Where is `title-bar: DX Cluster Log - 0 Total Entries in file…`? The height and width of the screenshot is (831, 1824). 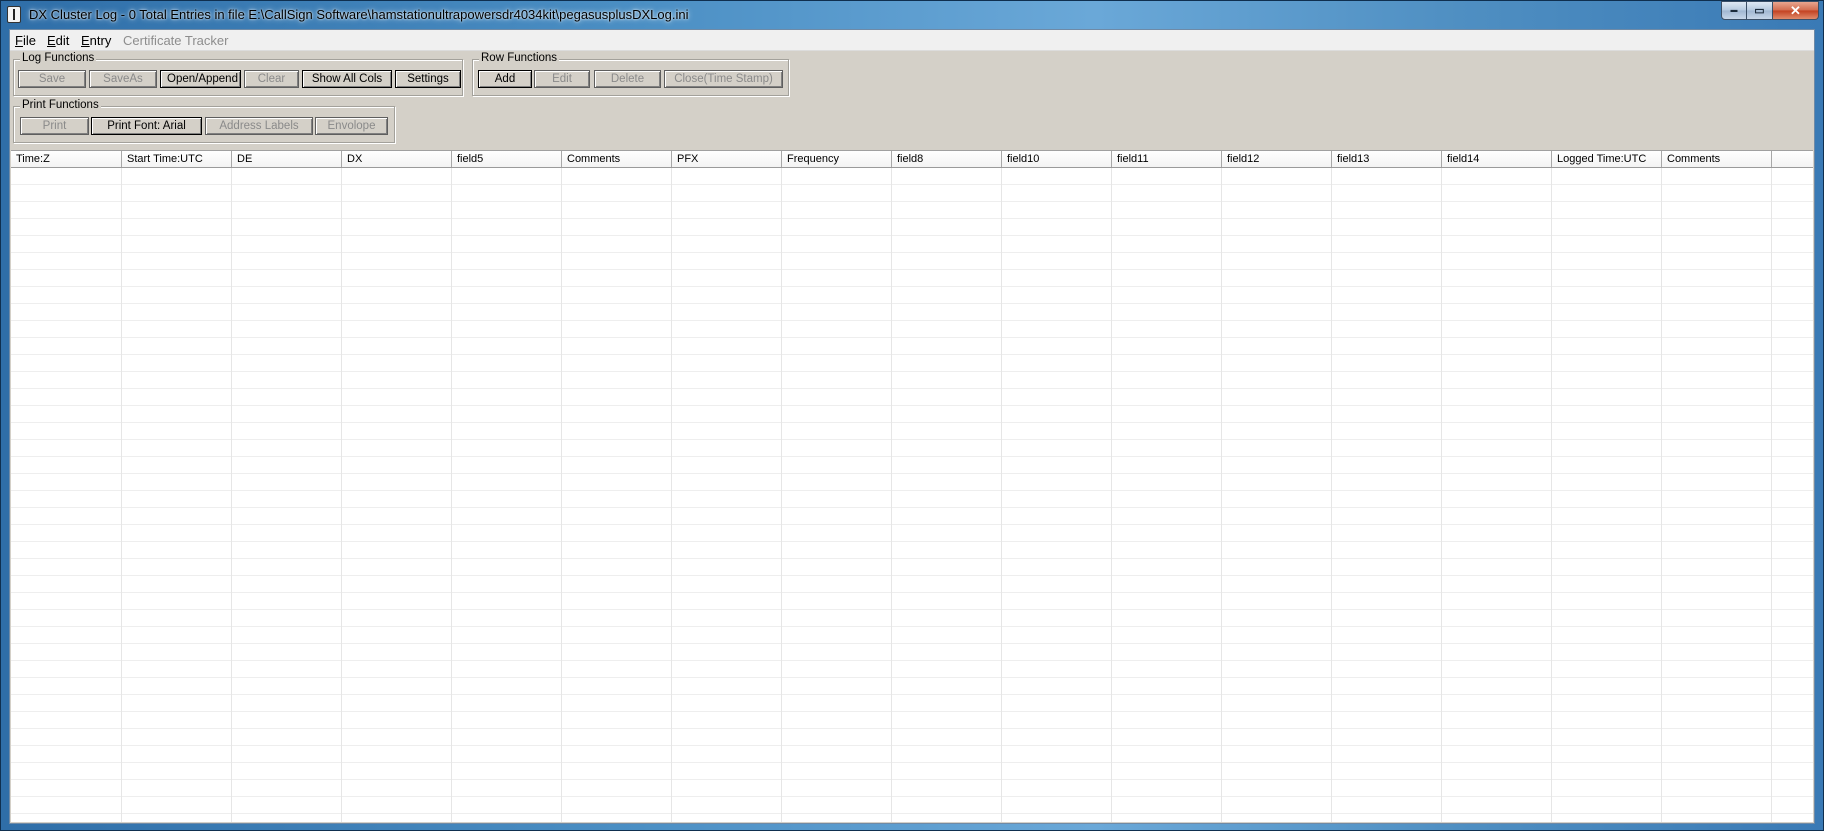
title-bar: DX Cluster Log - 0 Total Entries in file… is located at coordinates (912, 15).